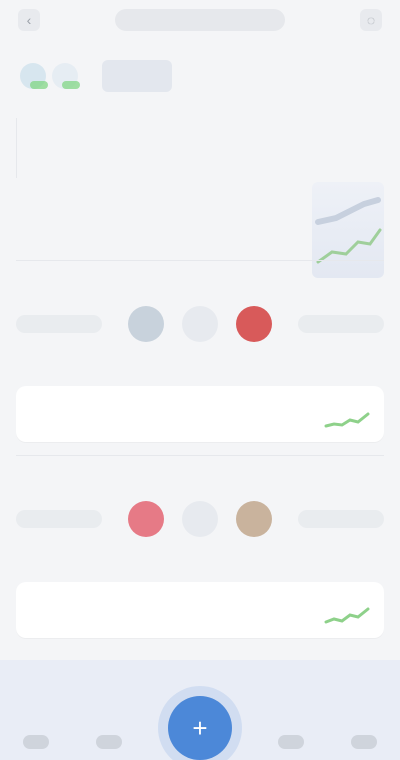 The image size is (400, 760). What do you see at coordinates (36, 742) in the screenshot?
I see `tab-home` at bounding box center [36, 742].